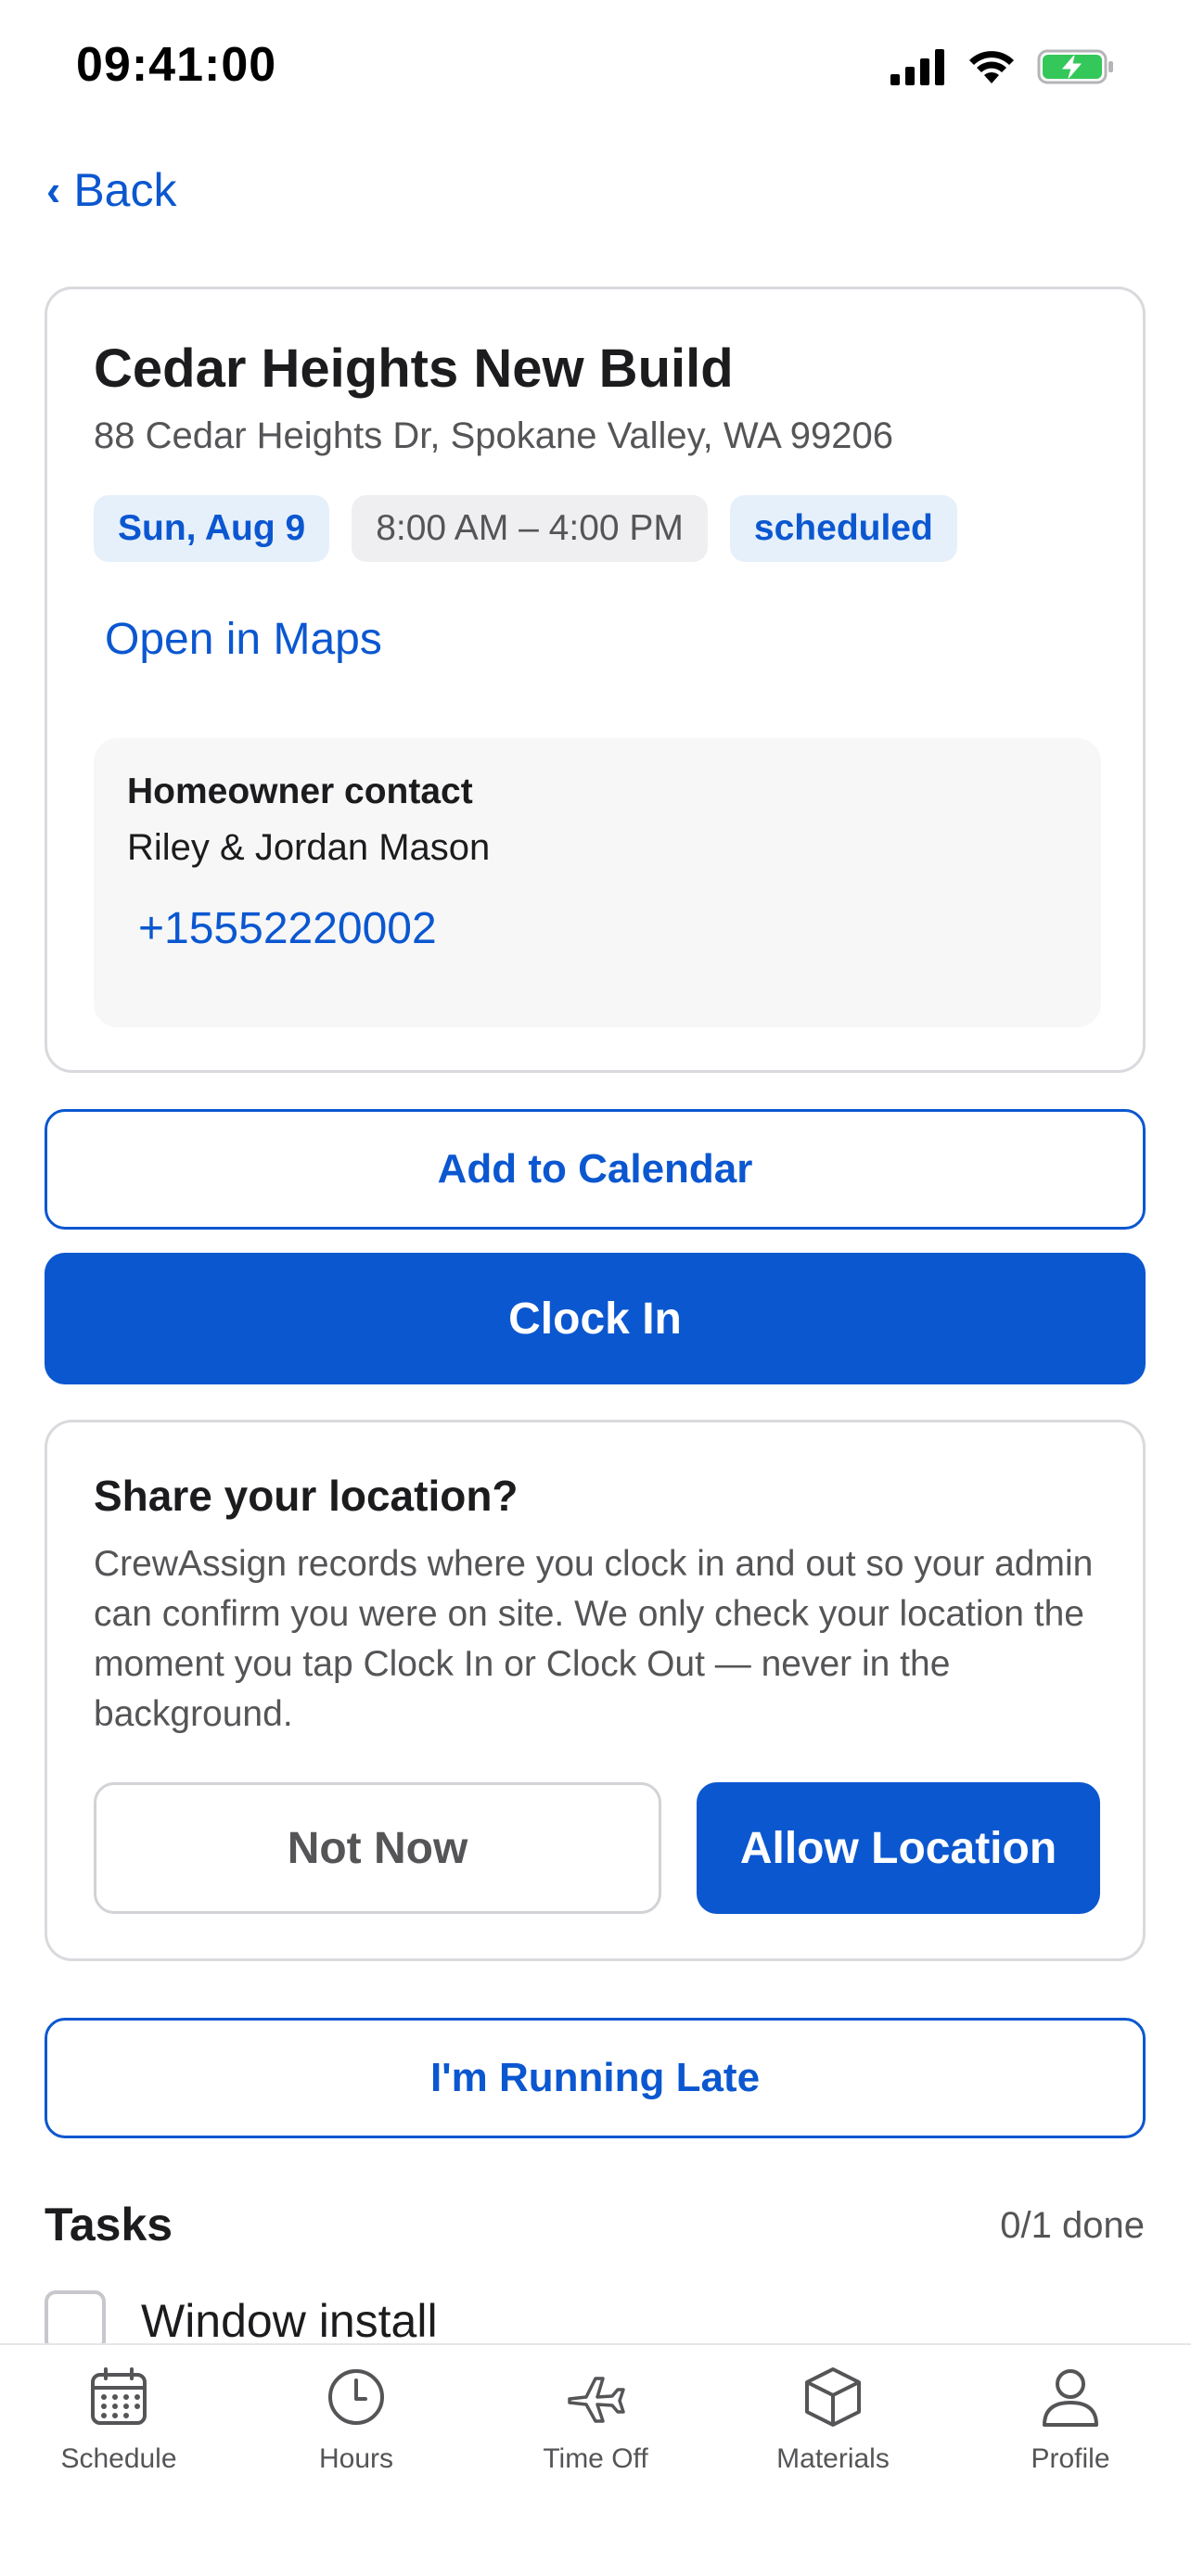 Image resolution: width=1191 pixels, height=2576 pixels. What do you see at coordinates (833, 2397) in the screenshot?
I see `box-icon` at bounding box center [833, 2397].